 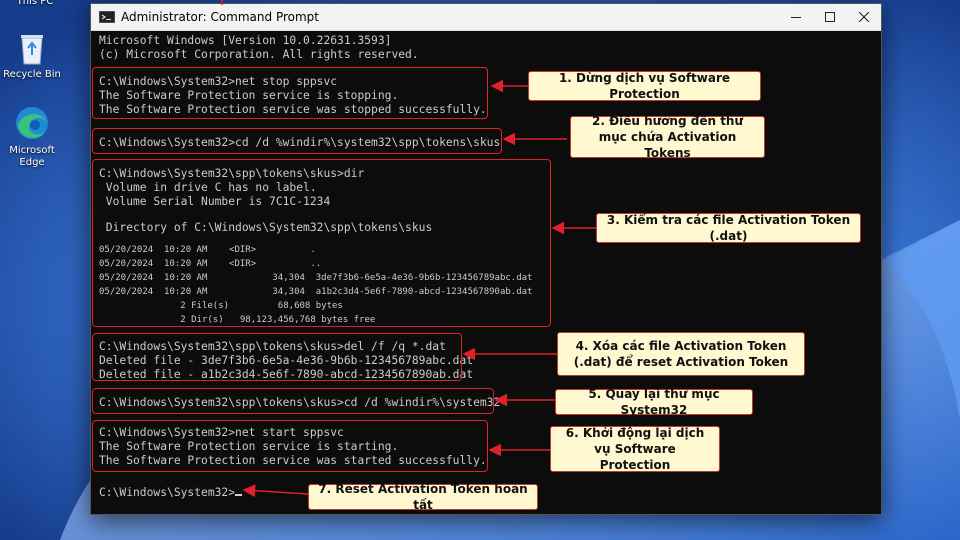 I want to click on minimize-button, so click(x=796, y=17).